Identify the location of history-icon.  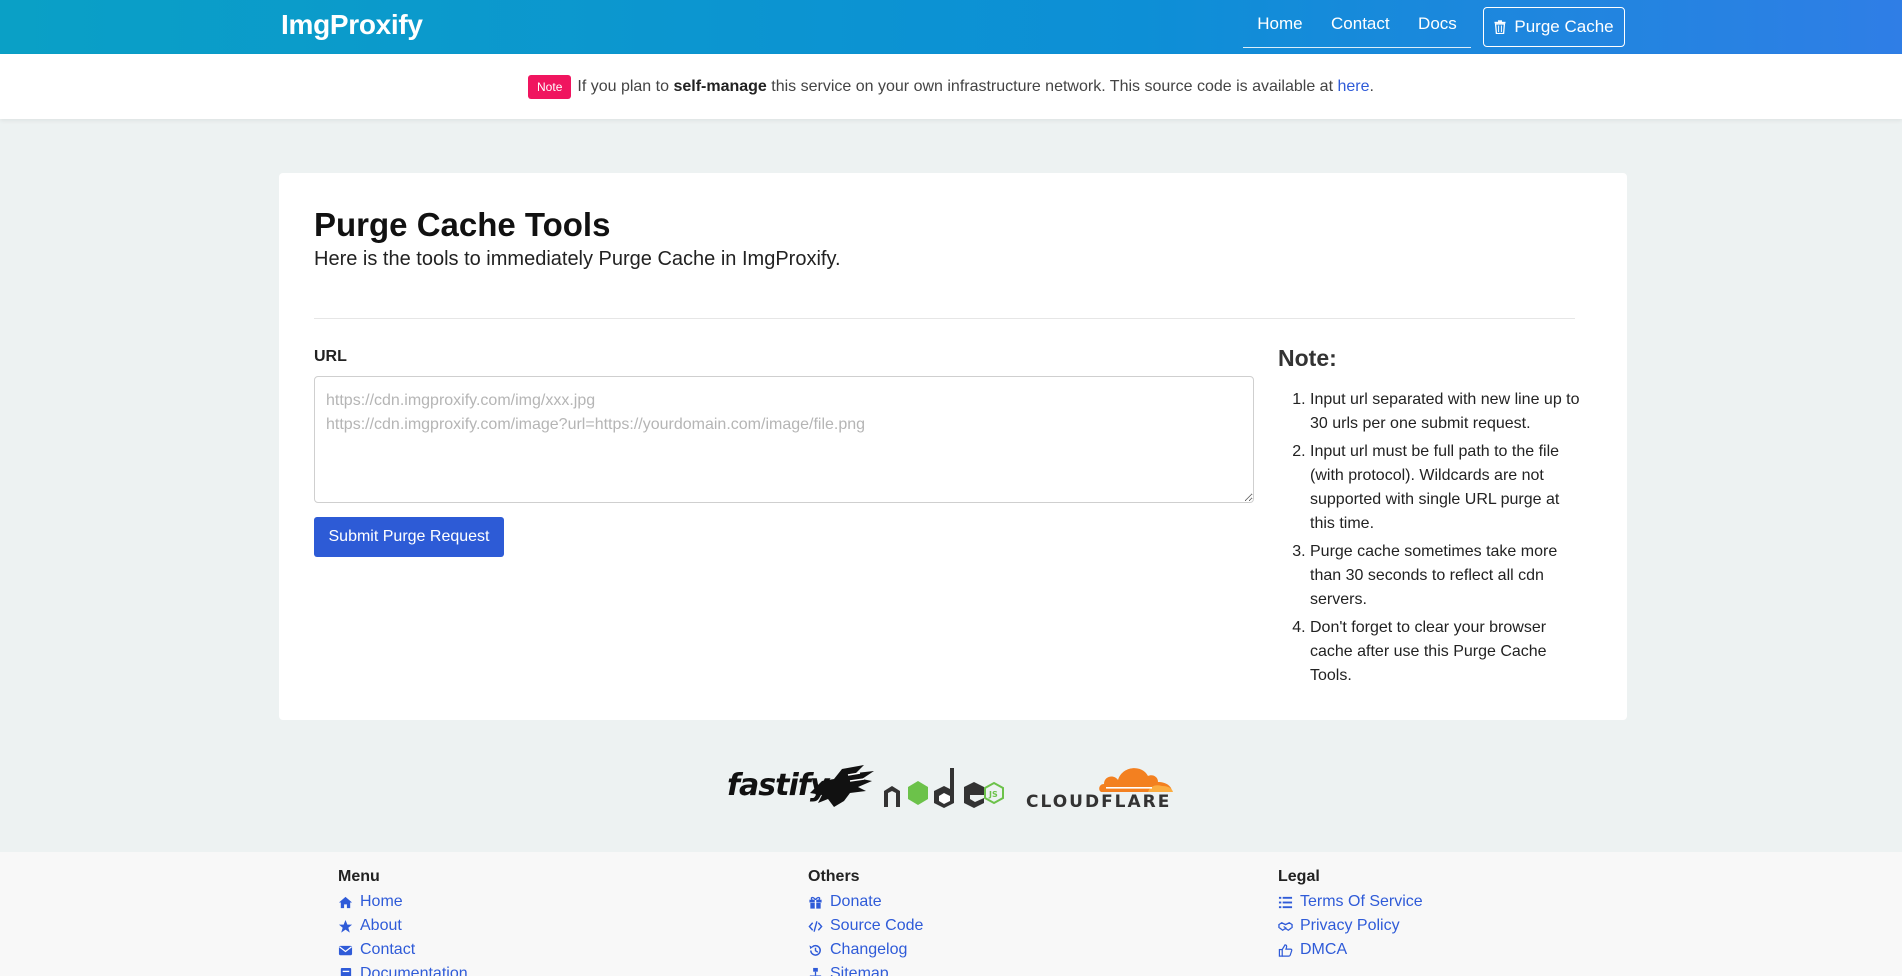
(815, 950).